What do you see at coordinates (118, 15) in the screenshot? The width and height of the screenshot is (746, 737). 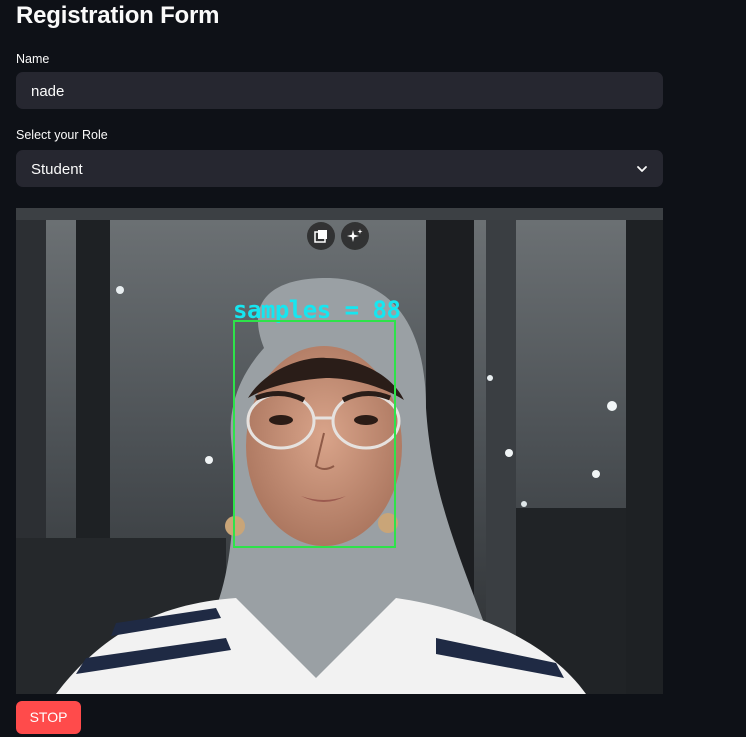 I see `page-title: Registration Form` at bounding box center [118, 15].